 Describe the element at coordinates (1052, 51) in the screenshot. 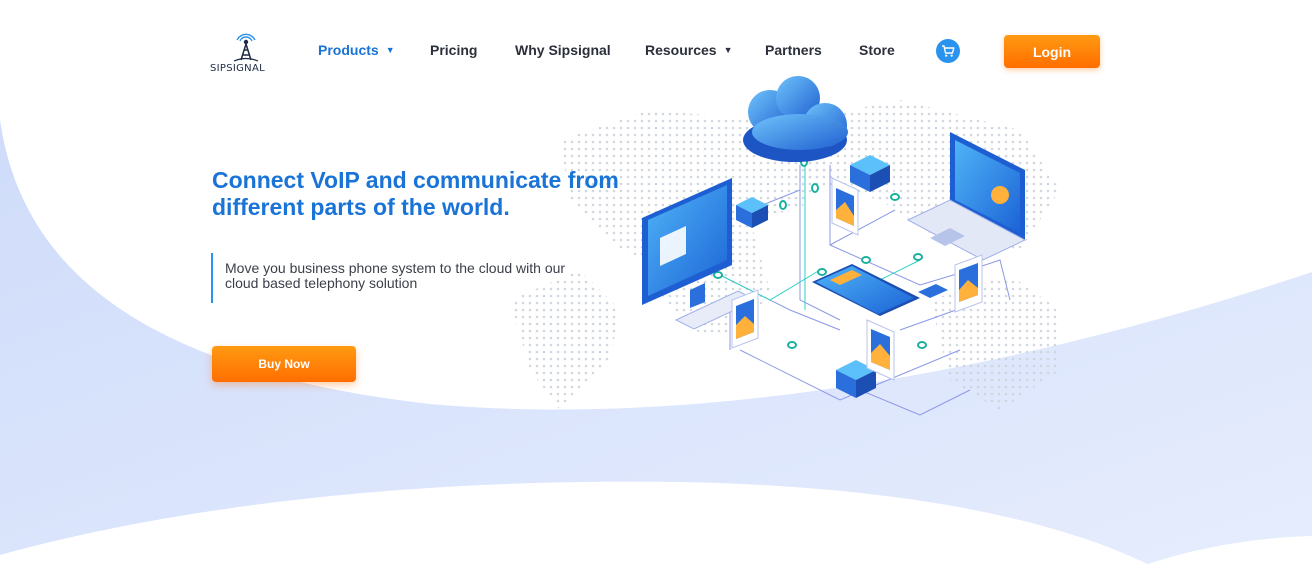

I see `login-button: Login` at that location.